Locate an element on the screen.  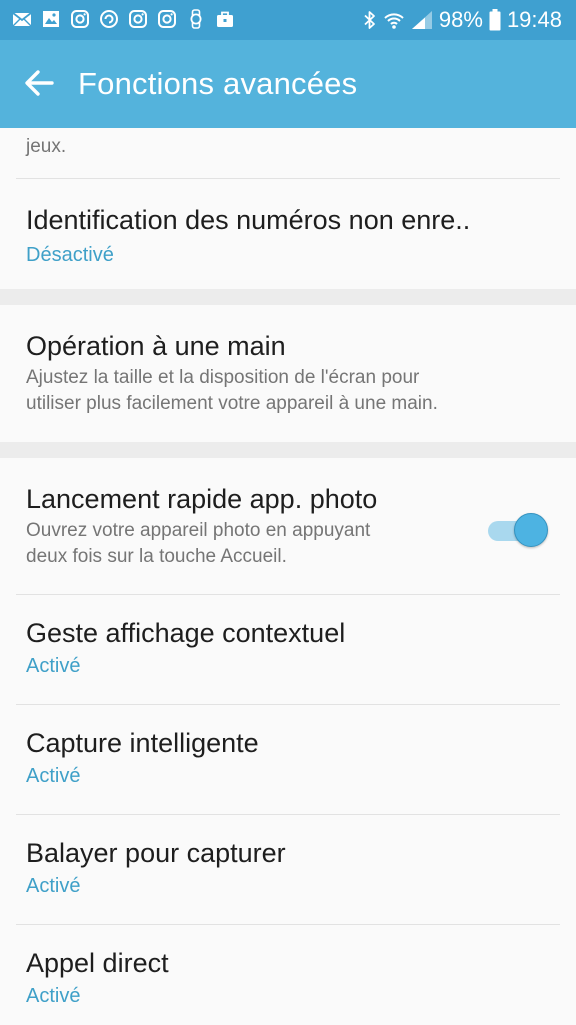
bluetooth-icon is located at coordinates (369, 20).